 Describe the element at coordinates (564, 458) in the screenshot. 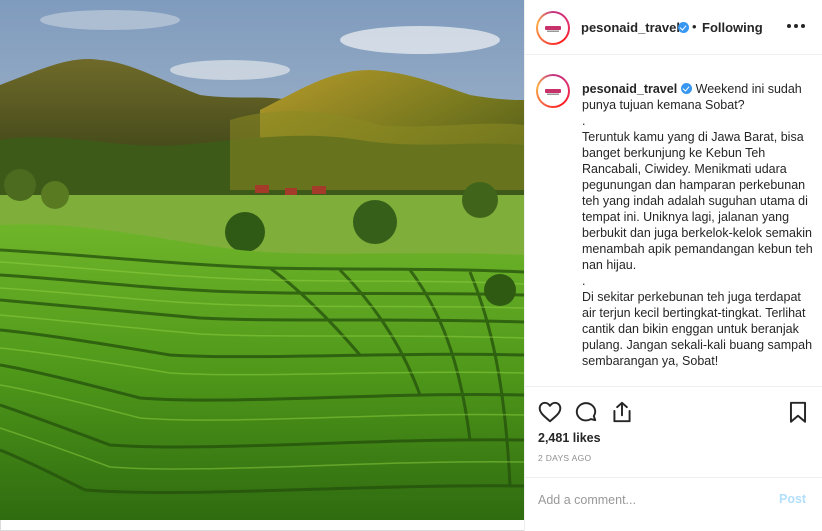

I see `post-timestamp: 2 DAYS AGO` at that location.